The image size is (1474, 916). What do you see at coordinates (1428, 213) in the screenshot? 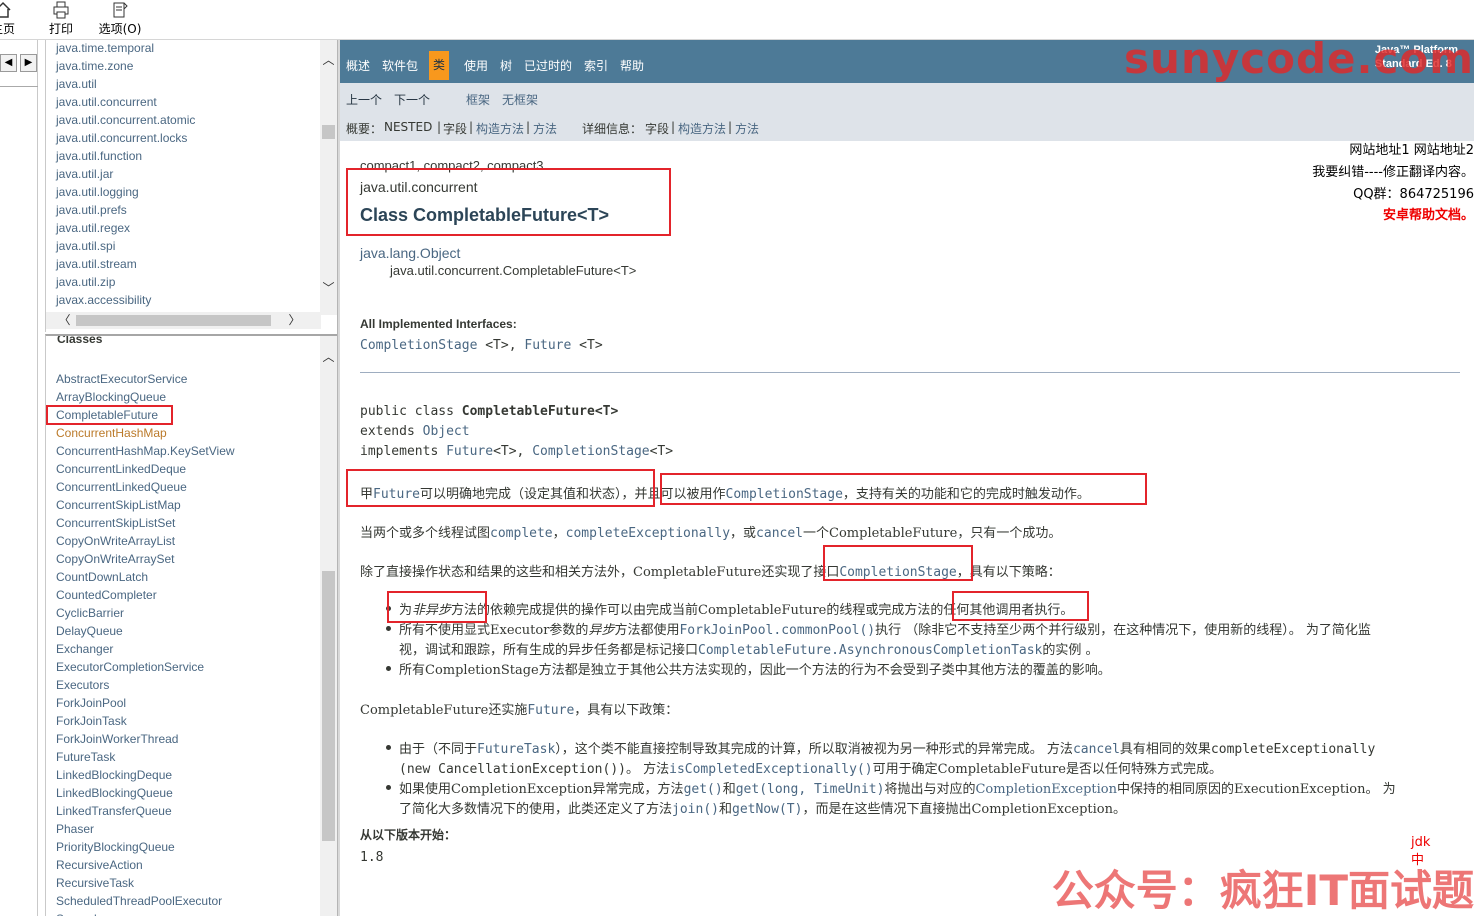
I see `android-docs-link: 安卓帮助文档。` at bounding box center [1428, 213].